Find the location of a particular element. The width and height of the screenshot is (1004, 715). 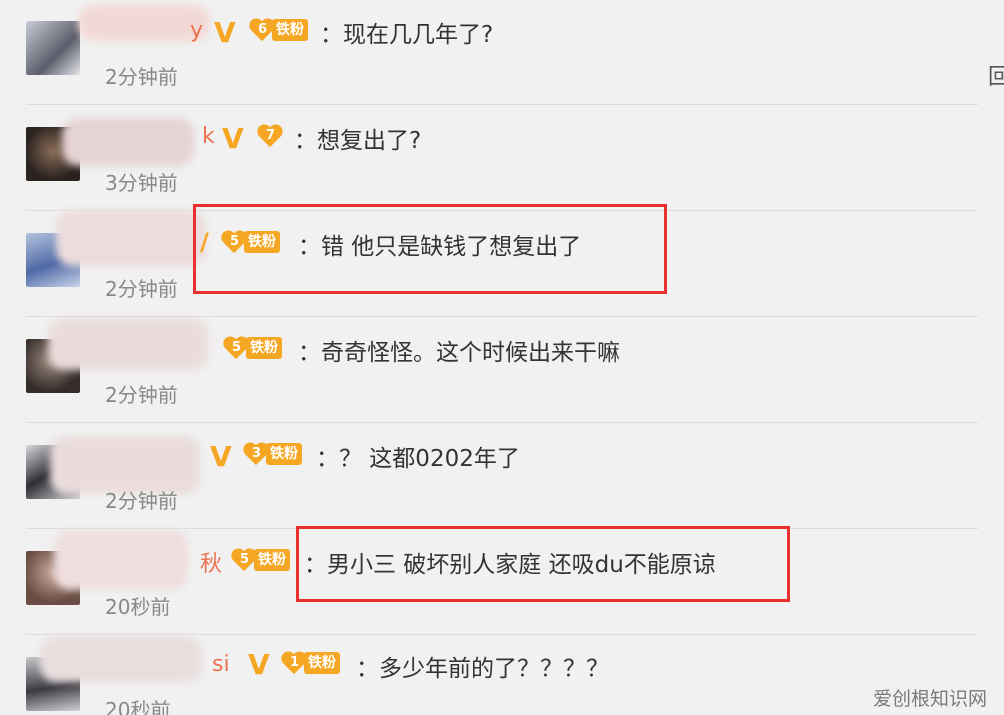

watermark-text: 爱创根知识网 is located at coordinates (930, 699).